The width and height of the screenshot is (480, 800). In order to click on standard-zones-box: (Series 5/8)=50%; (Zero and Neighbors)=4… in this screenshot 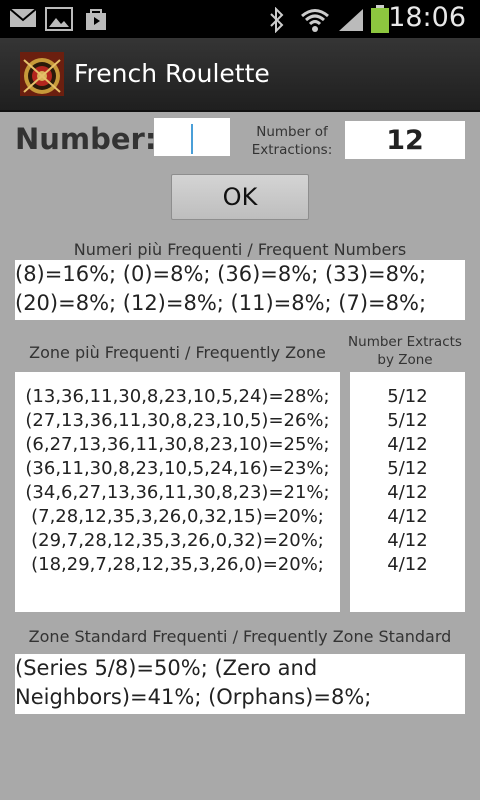, I will do `click(240, 684)`.